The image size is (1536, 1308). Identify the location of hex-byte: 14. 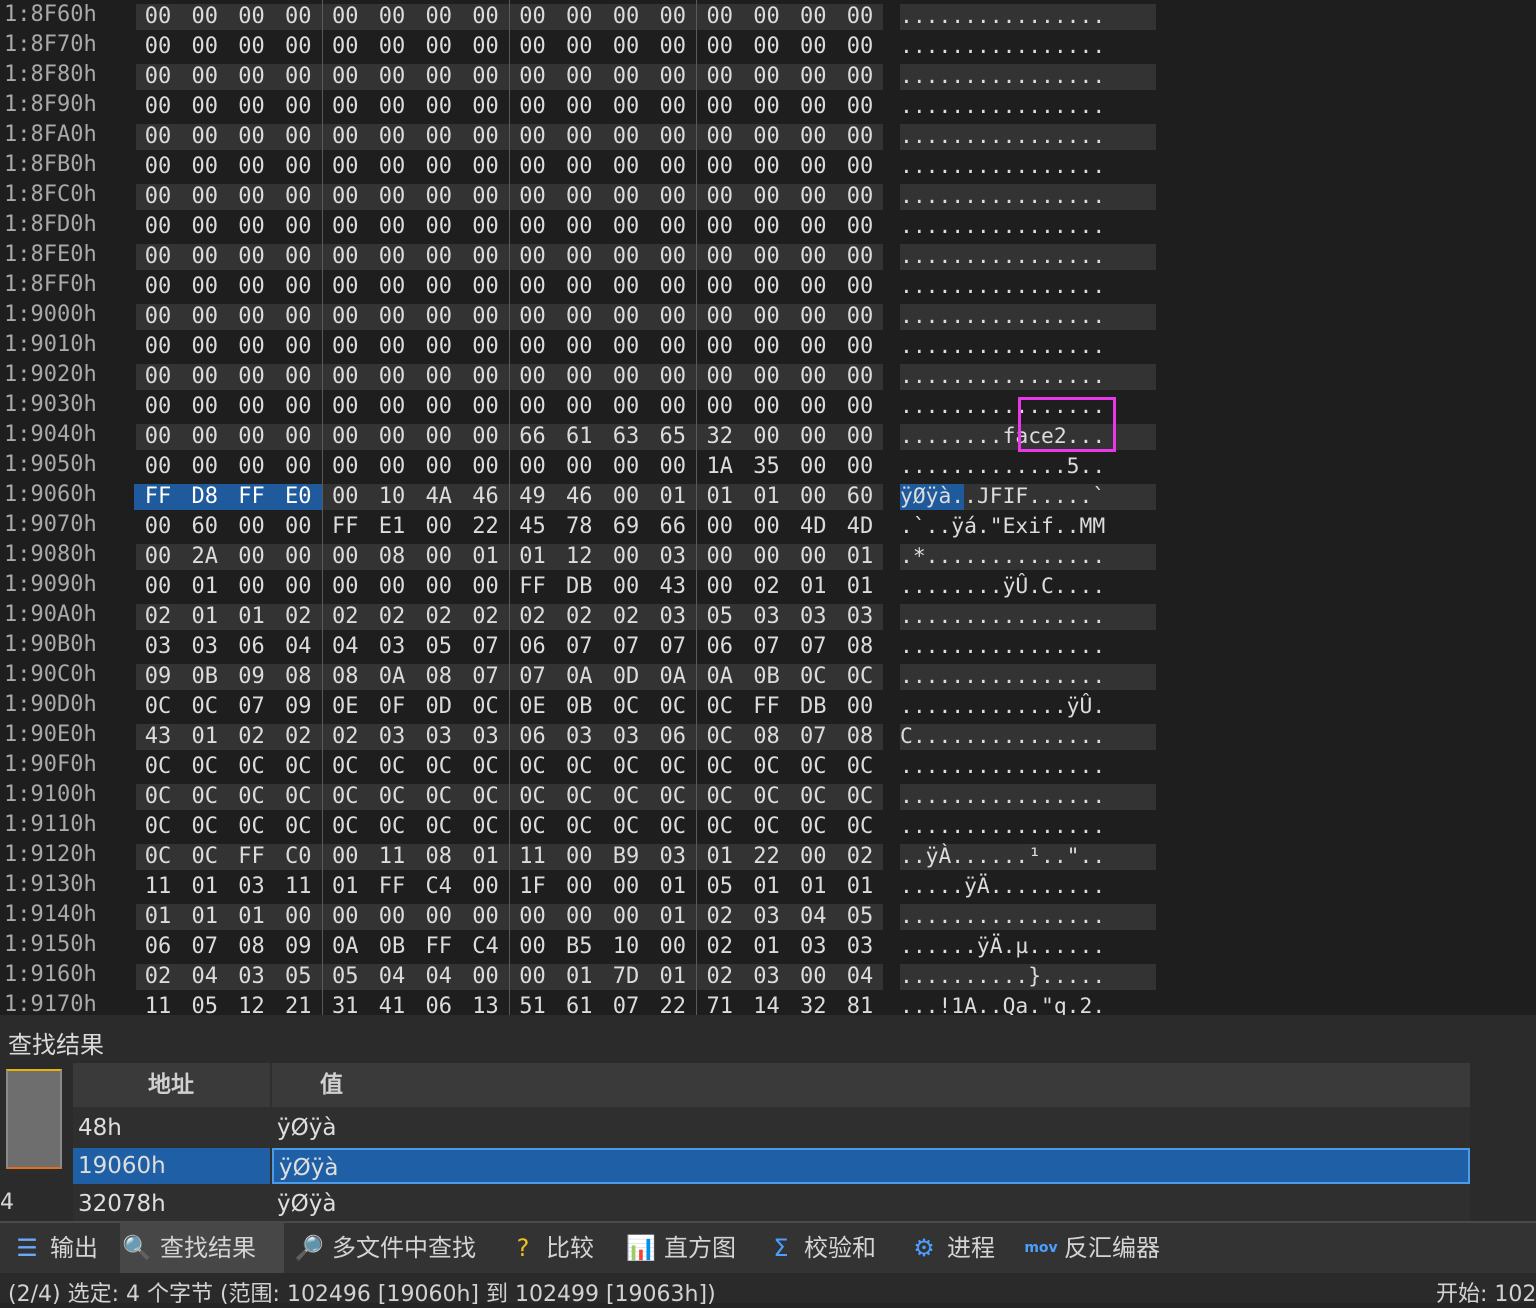
(767, 1004).